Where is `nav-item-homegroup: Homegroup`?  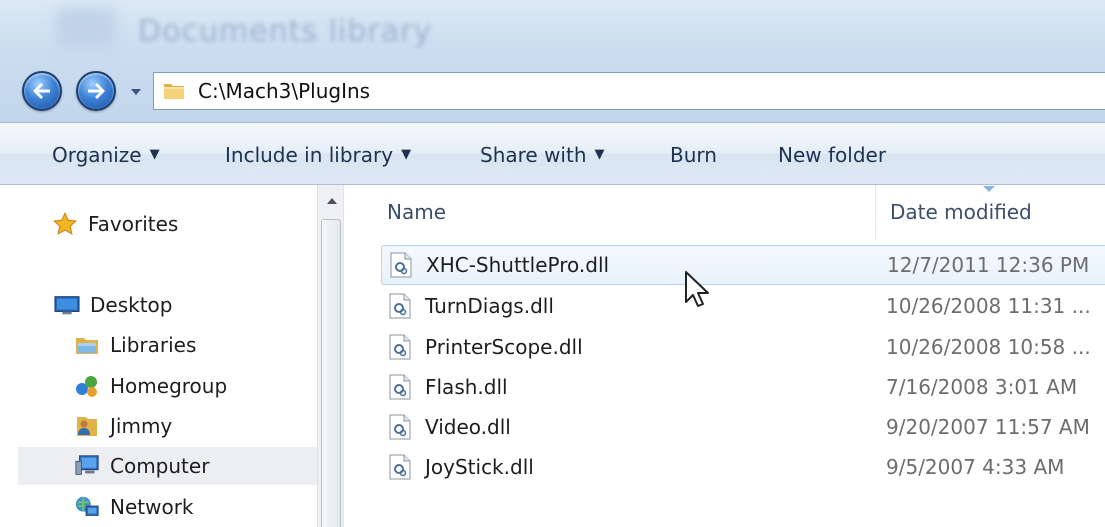
nav-item-homegroup: Homegroup is located at coordinates (150, 386).